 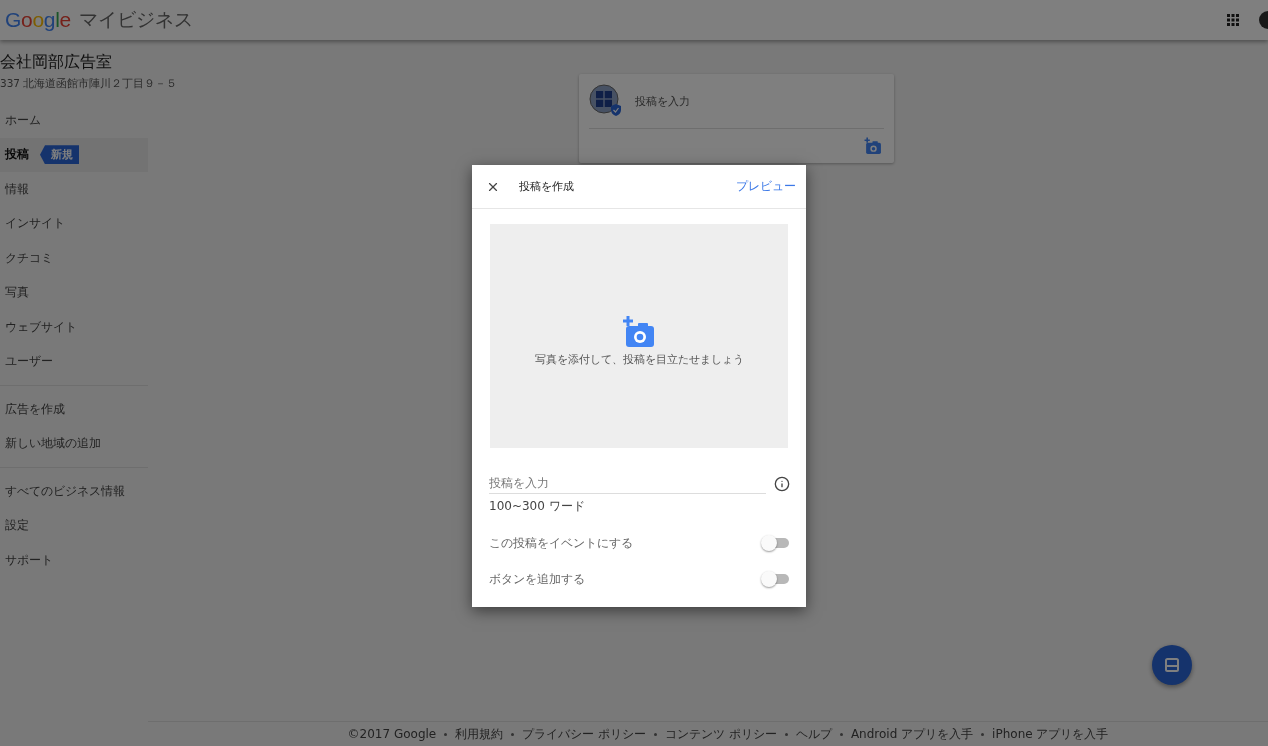 What do you see at coordinates (721, 734) in the screenshot?
I see `footer-link: コンテンツ ポリシー` at bounding box center [721, 734].